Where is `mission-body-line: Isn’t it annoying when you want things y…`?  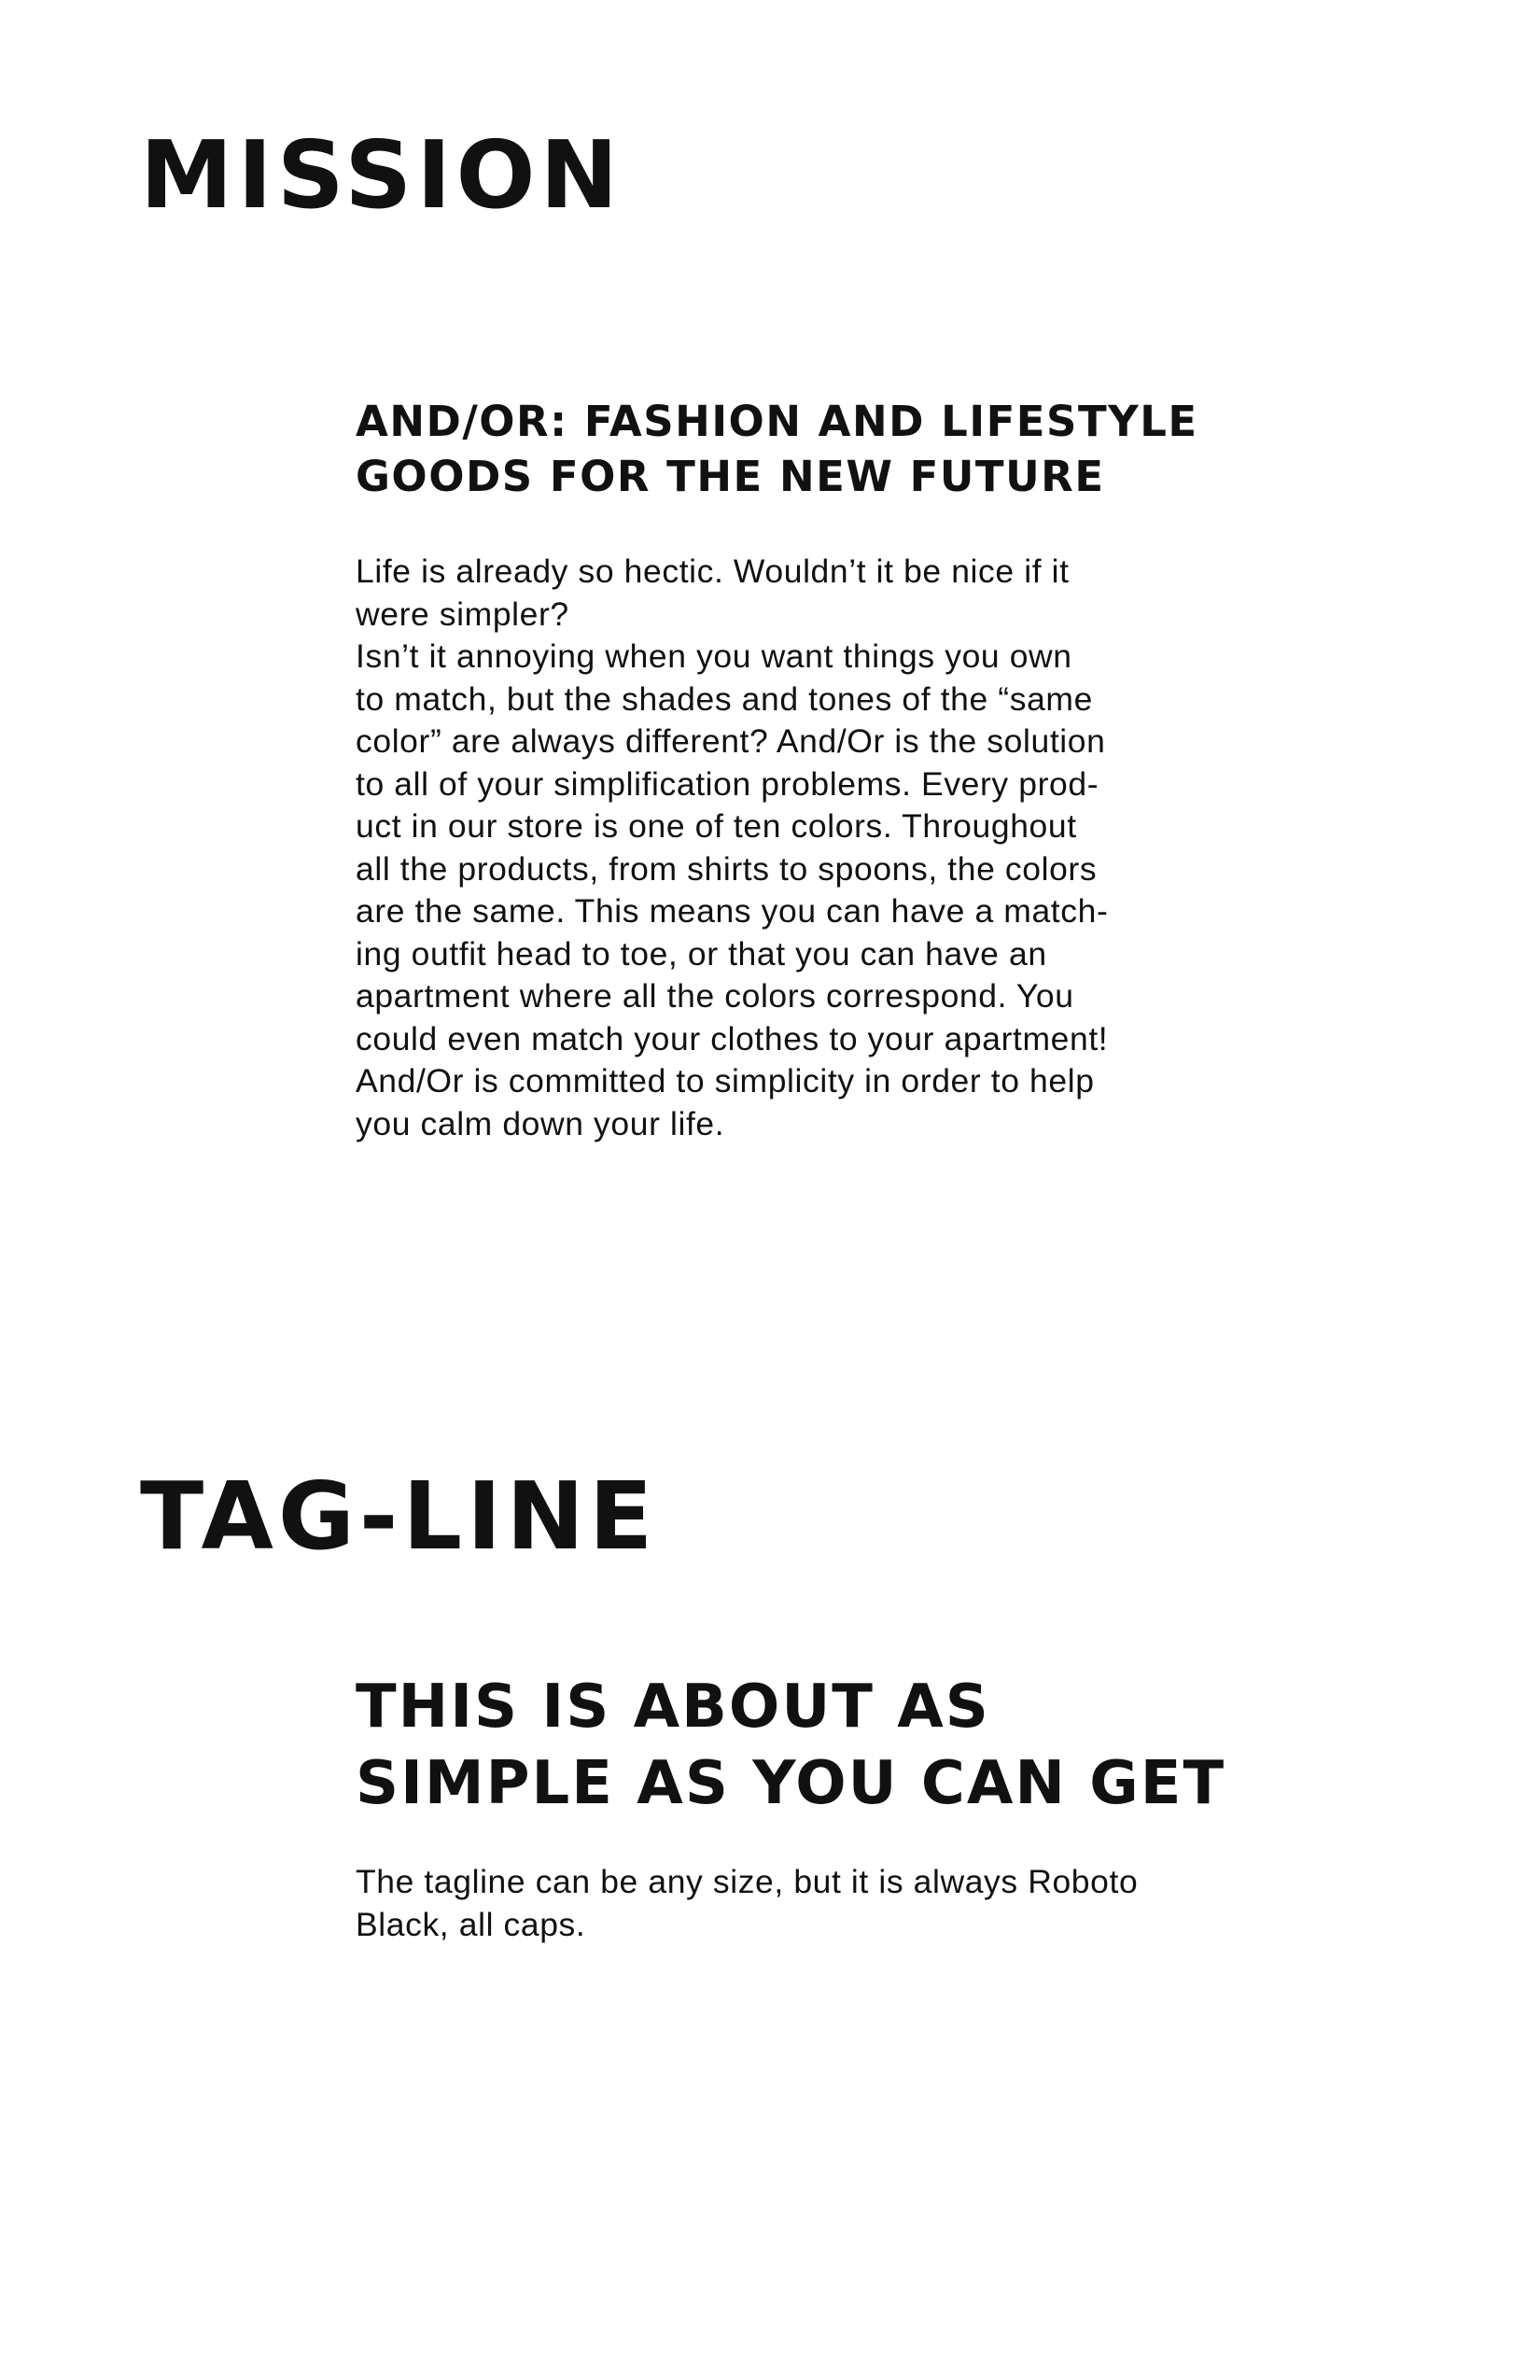 mission-body-line: Isn’t it annoying when you want things y… is located at coordinates (714, 656).